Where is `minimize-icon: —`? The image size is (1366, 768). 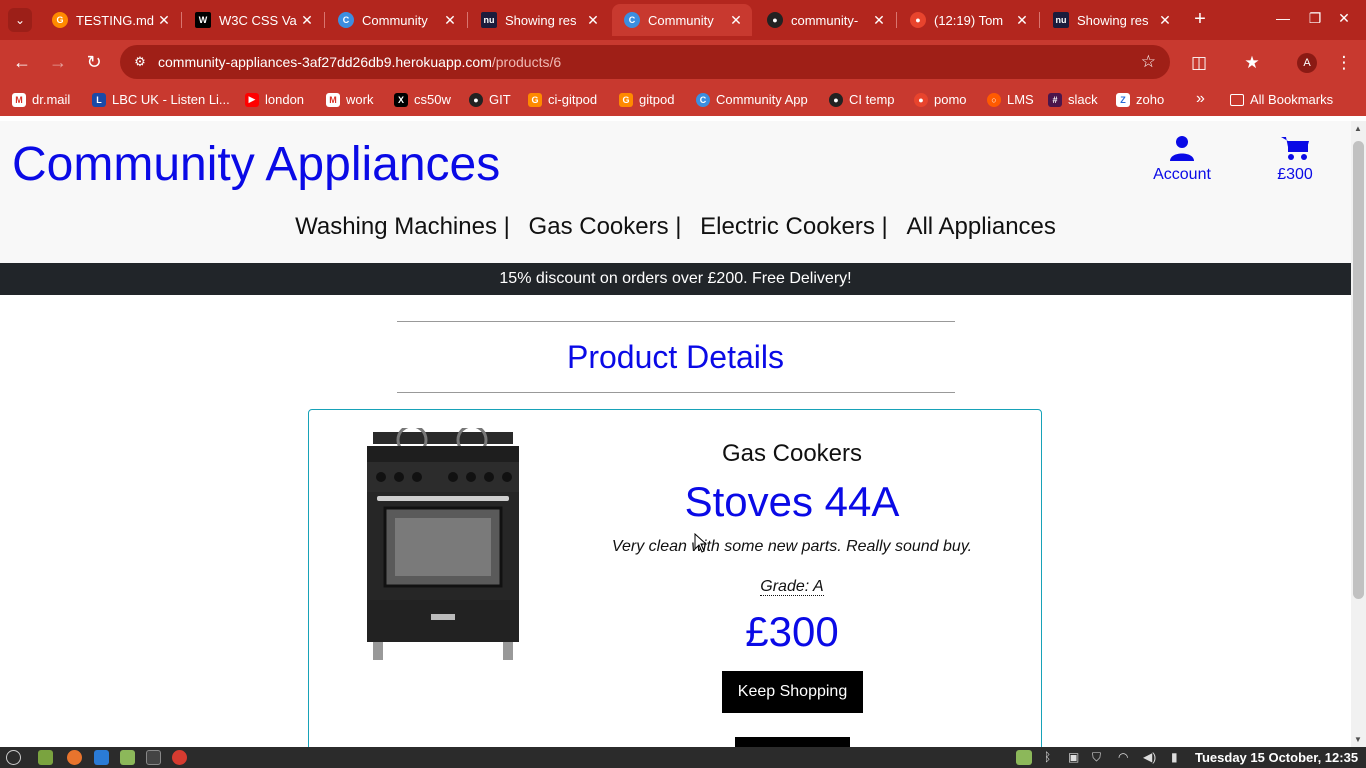
minimize-icon: — is located at coordinates (1283, 18).